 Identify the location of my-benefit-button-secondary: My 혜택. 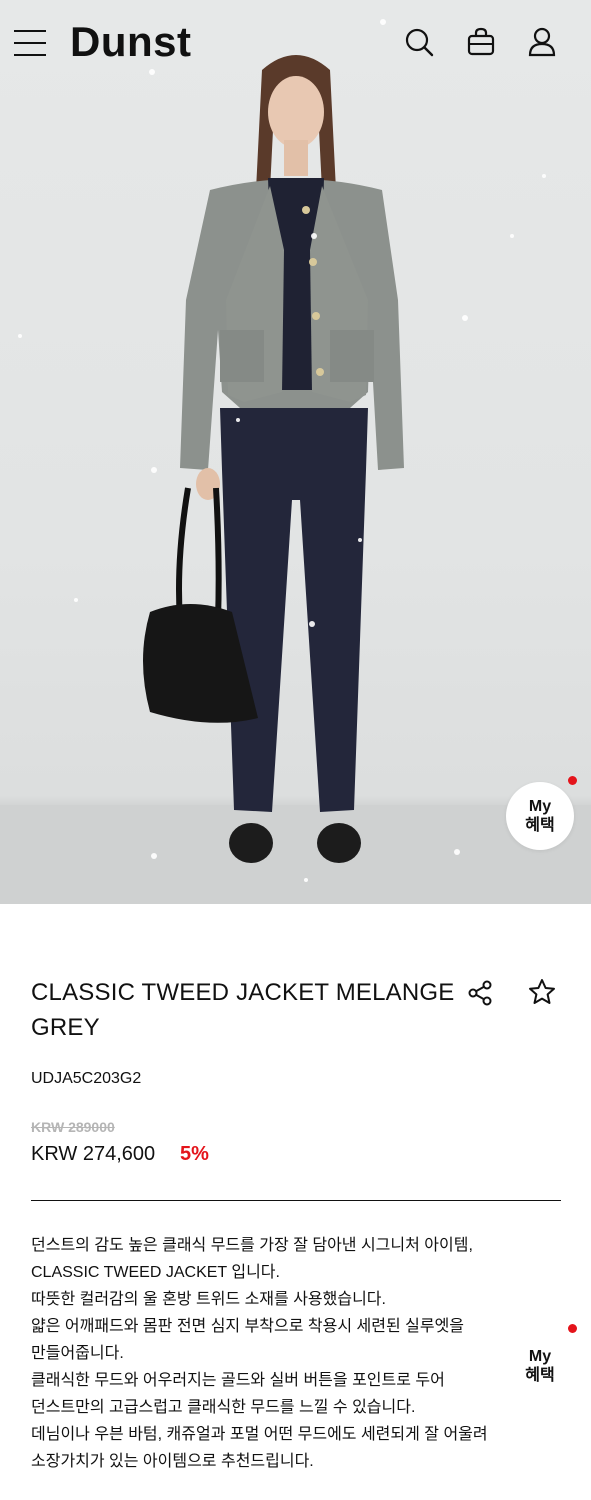
(540, 1366).